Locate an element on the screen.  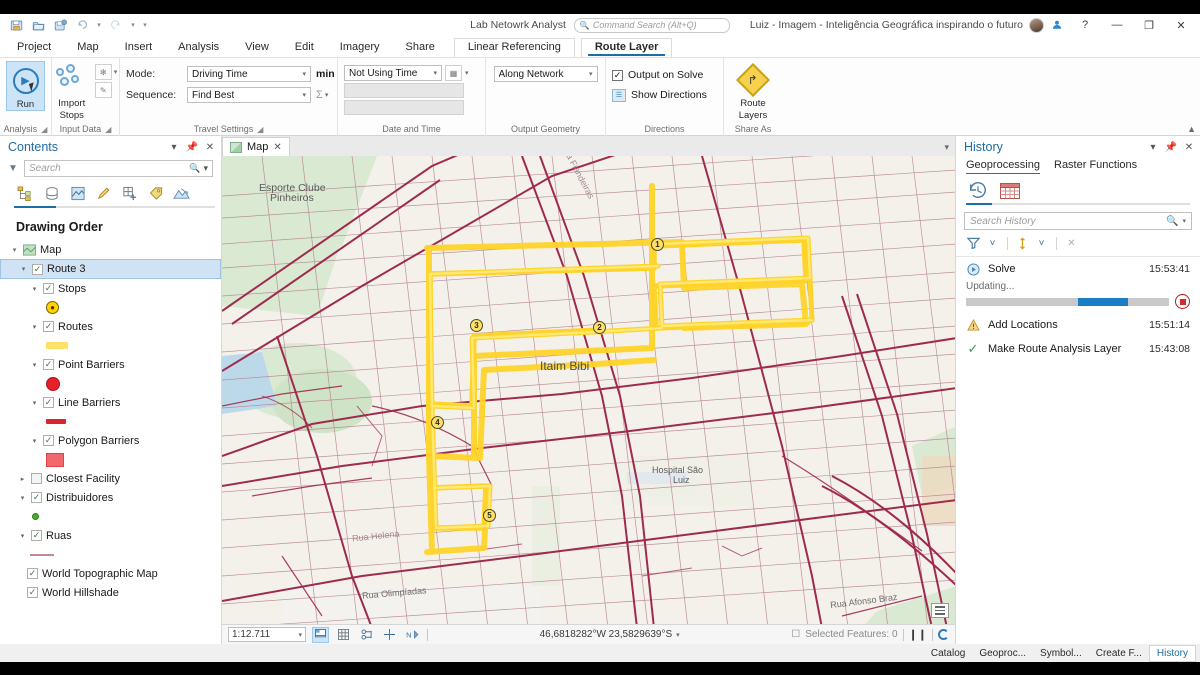
ribbon-tab-insert: Insert is located at coordinates (139, 48).